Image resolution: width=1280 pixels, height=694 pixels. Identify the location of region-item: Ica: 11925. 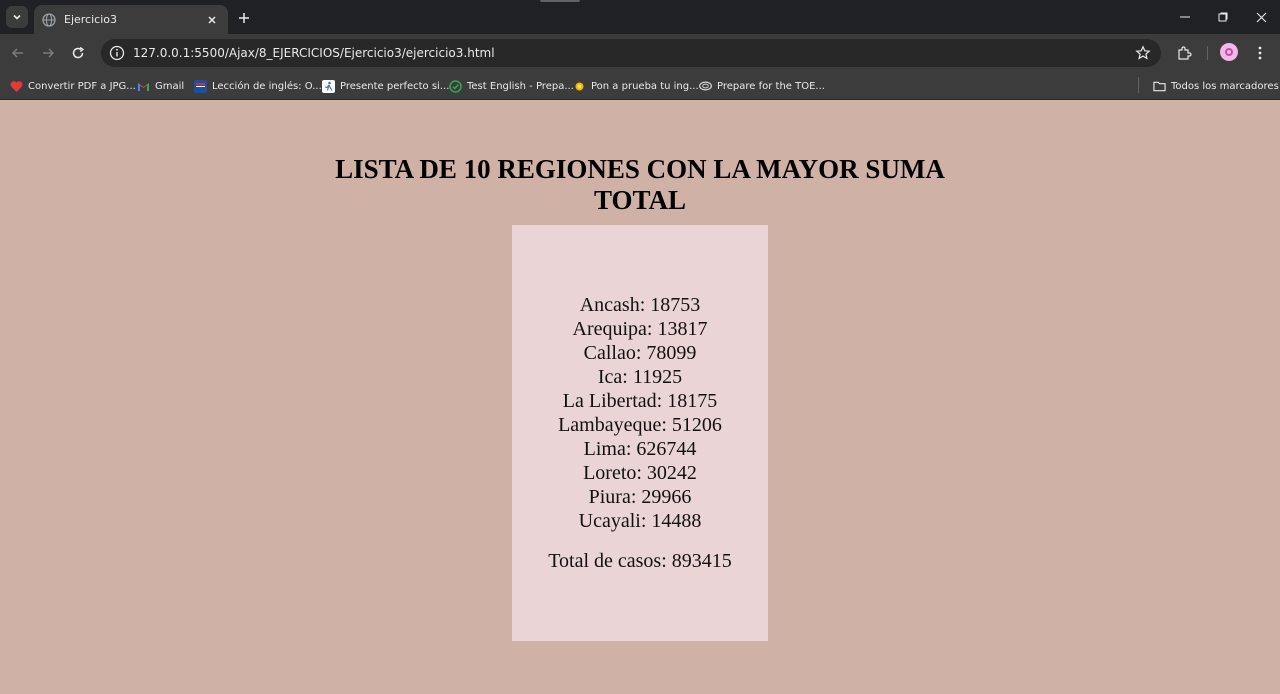
(640, 377).